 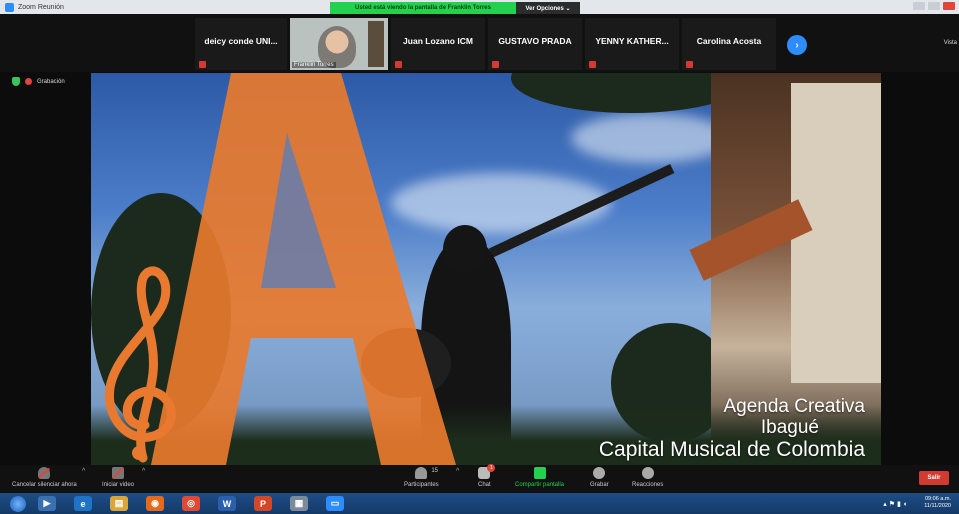 What do you see at coordinates (651, 138) in the screenshot?
I see `cloud` at bounding box center [651, 138].